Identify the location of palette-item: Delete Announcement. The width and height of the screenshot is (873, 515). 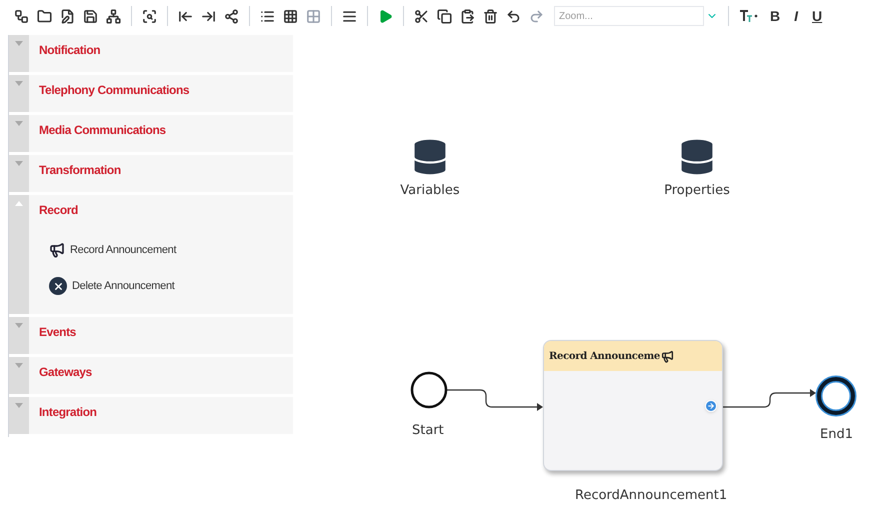
(161, 286).